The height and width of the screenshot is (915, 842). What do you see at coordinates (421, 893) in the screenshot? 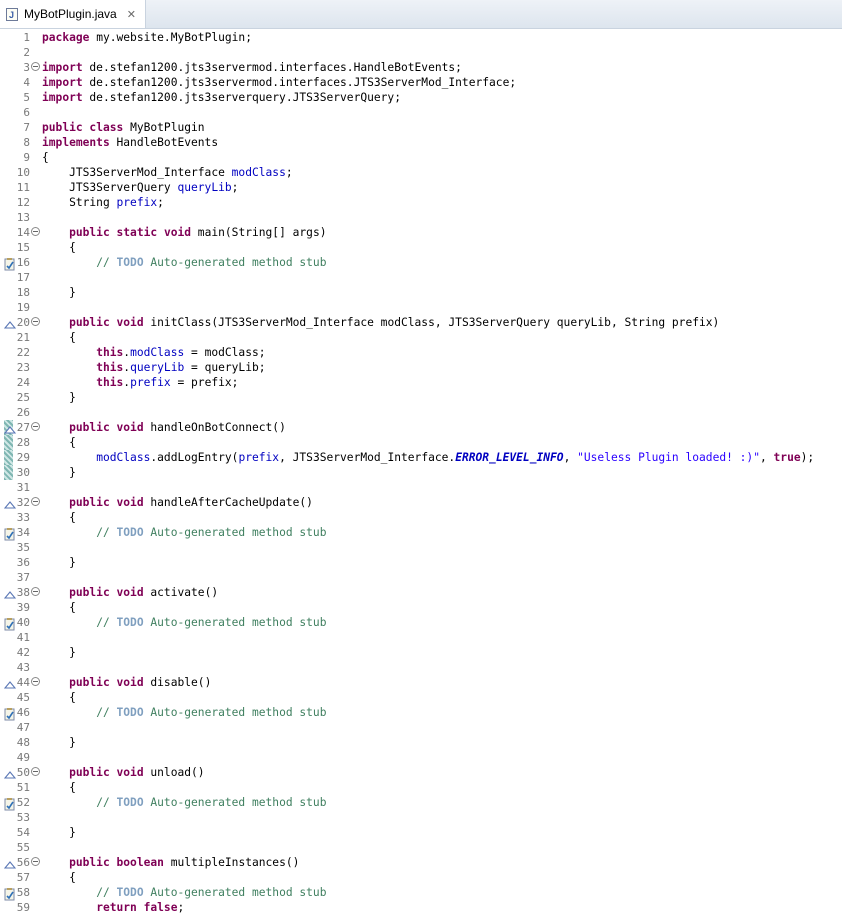
I see `code-line: 58 // TODO Auto-generated method stub` at bounding box center [421, 893].